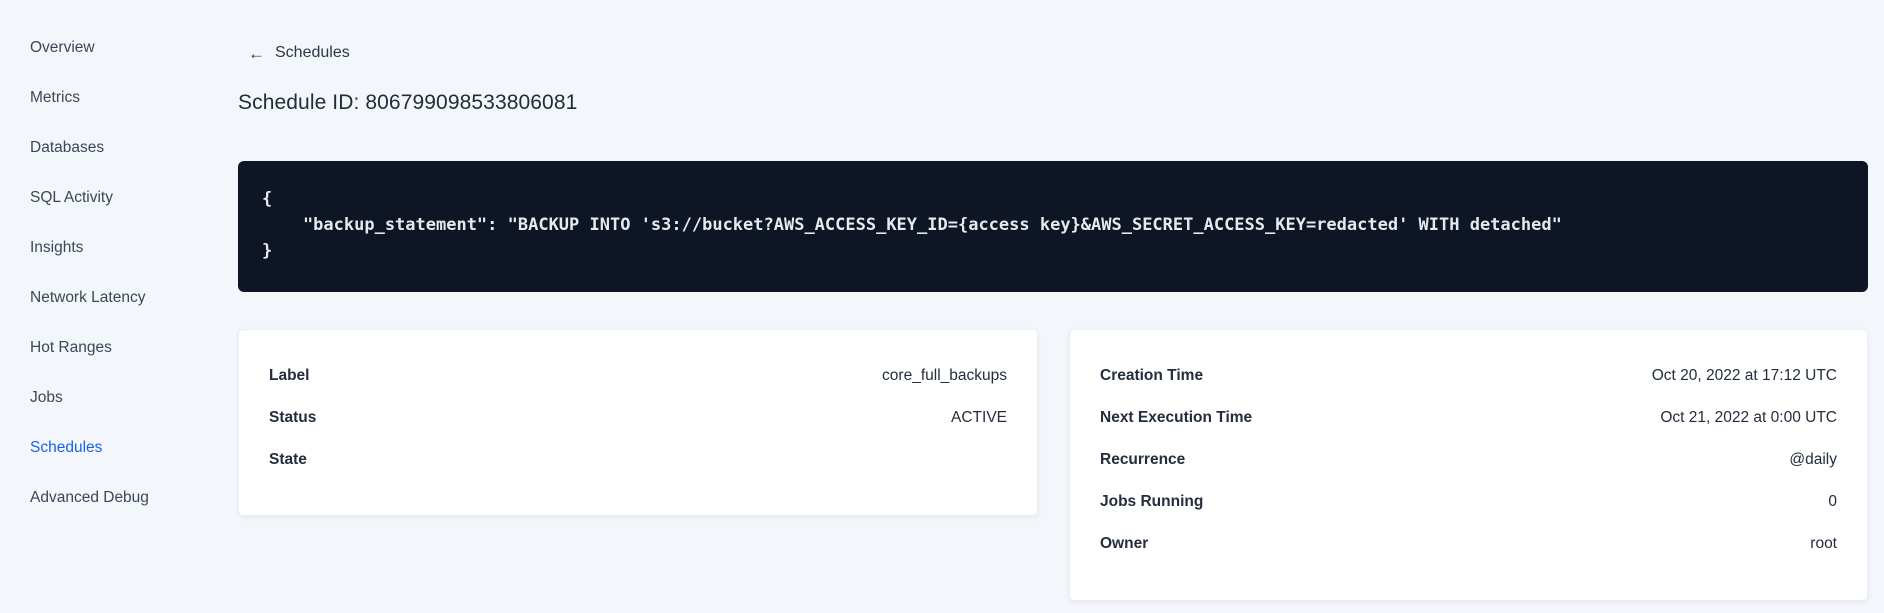 Image resolution: width=1884 pixels, height=613 pixels. What do you see at coordinates (1124, 543) in the screenshot?
I see `row-owner-key: Owner` at bounding box center [1124, 543].